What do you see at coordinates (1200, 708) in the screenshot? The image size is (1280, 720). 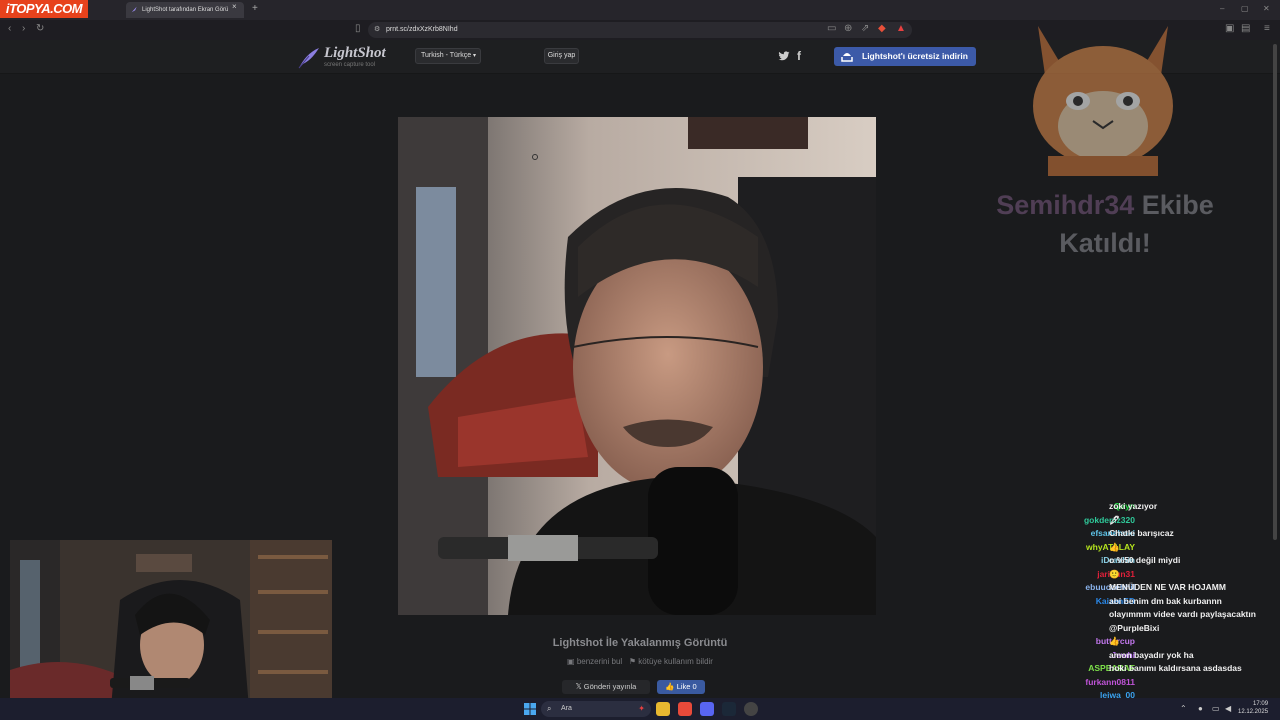 I see `microphone-icon: ●` at bounding box center [1200, 708].